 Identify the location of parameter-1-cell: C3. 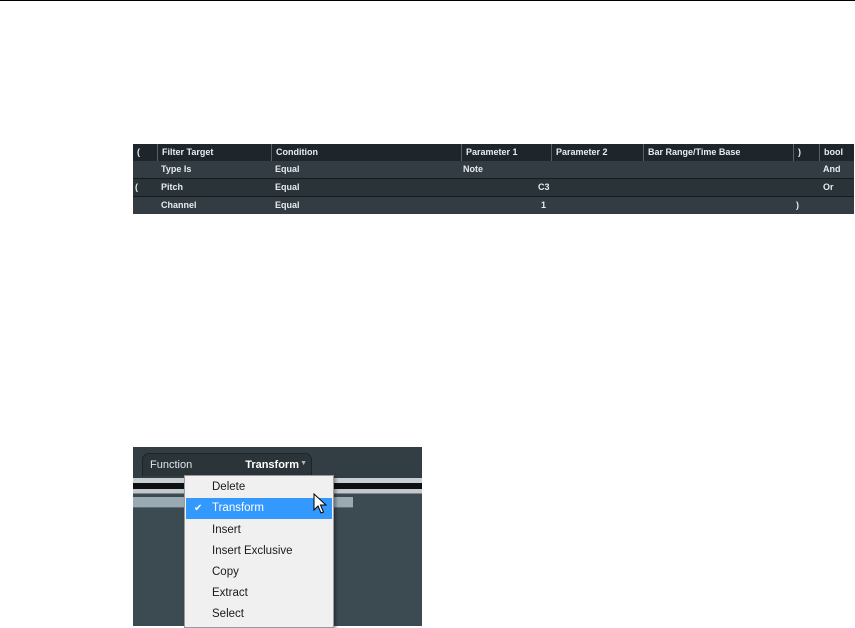
(544, 187).